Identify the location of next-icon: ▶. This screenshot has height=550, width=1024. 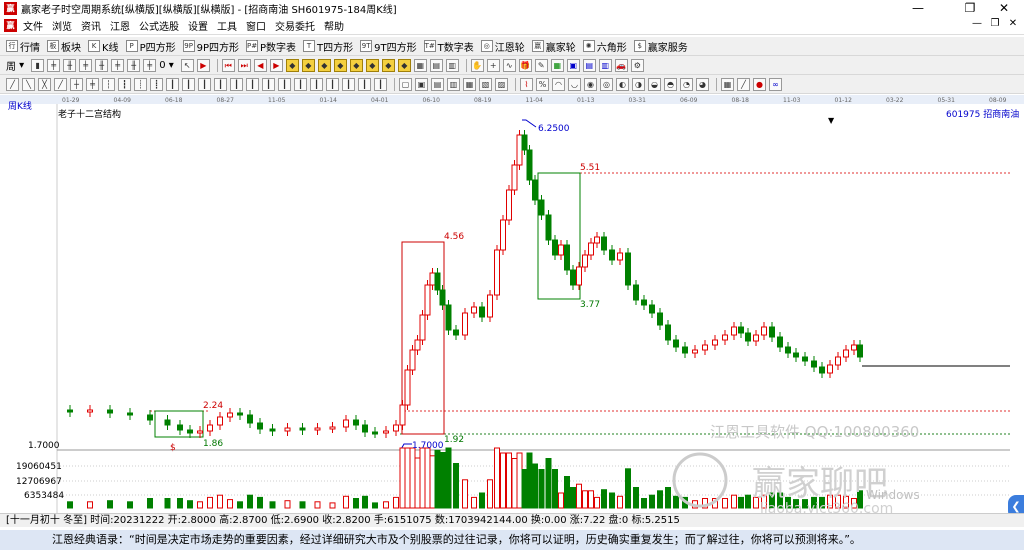
(276, 65).